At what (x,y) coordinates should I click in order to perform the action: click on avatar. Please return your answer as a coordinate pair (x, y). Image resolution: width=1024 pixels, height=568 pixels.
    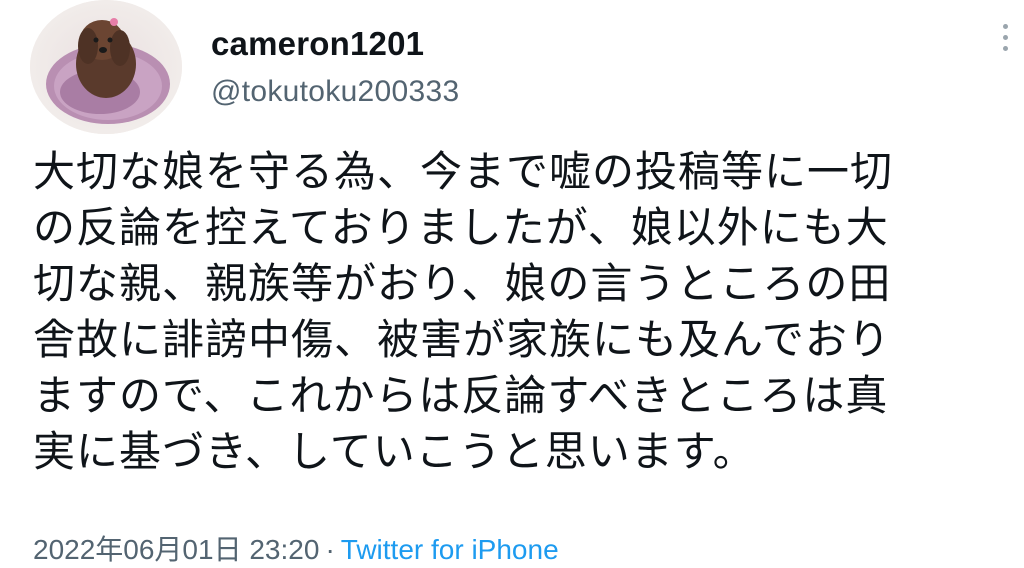
    Looking at the image, I should click on (106, 67).